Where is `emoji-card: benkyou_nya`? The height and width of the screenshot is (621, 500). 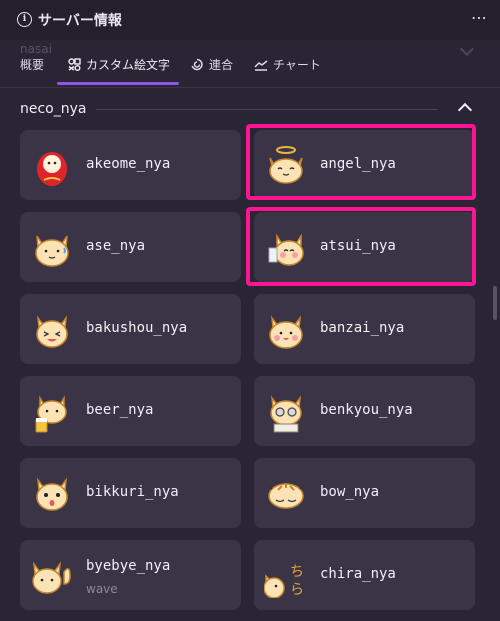
emoji-card: benkyou_nya is located at coordinates (364, 411).